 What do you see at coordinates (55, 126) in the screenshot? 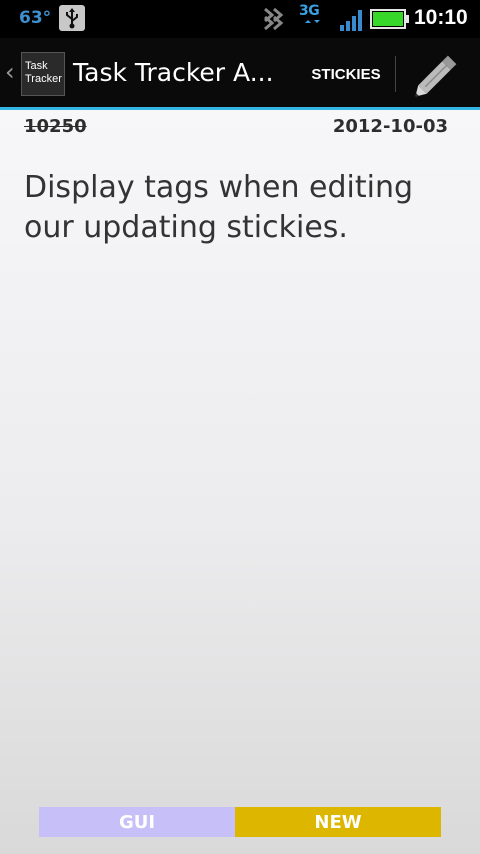
I see `task-id: 10250` at bounding box center [55, 126].